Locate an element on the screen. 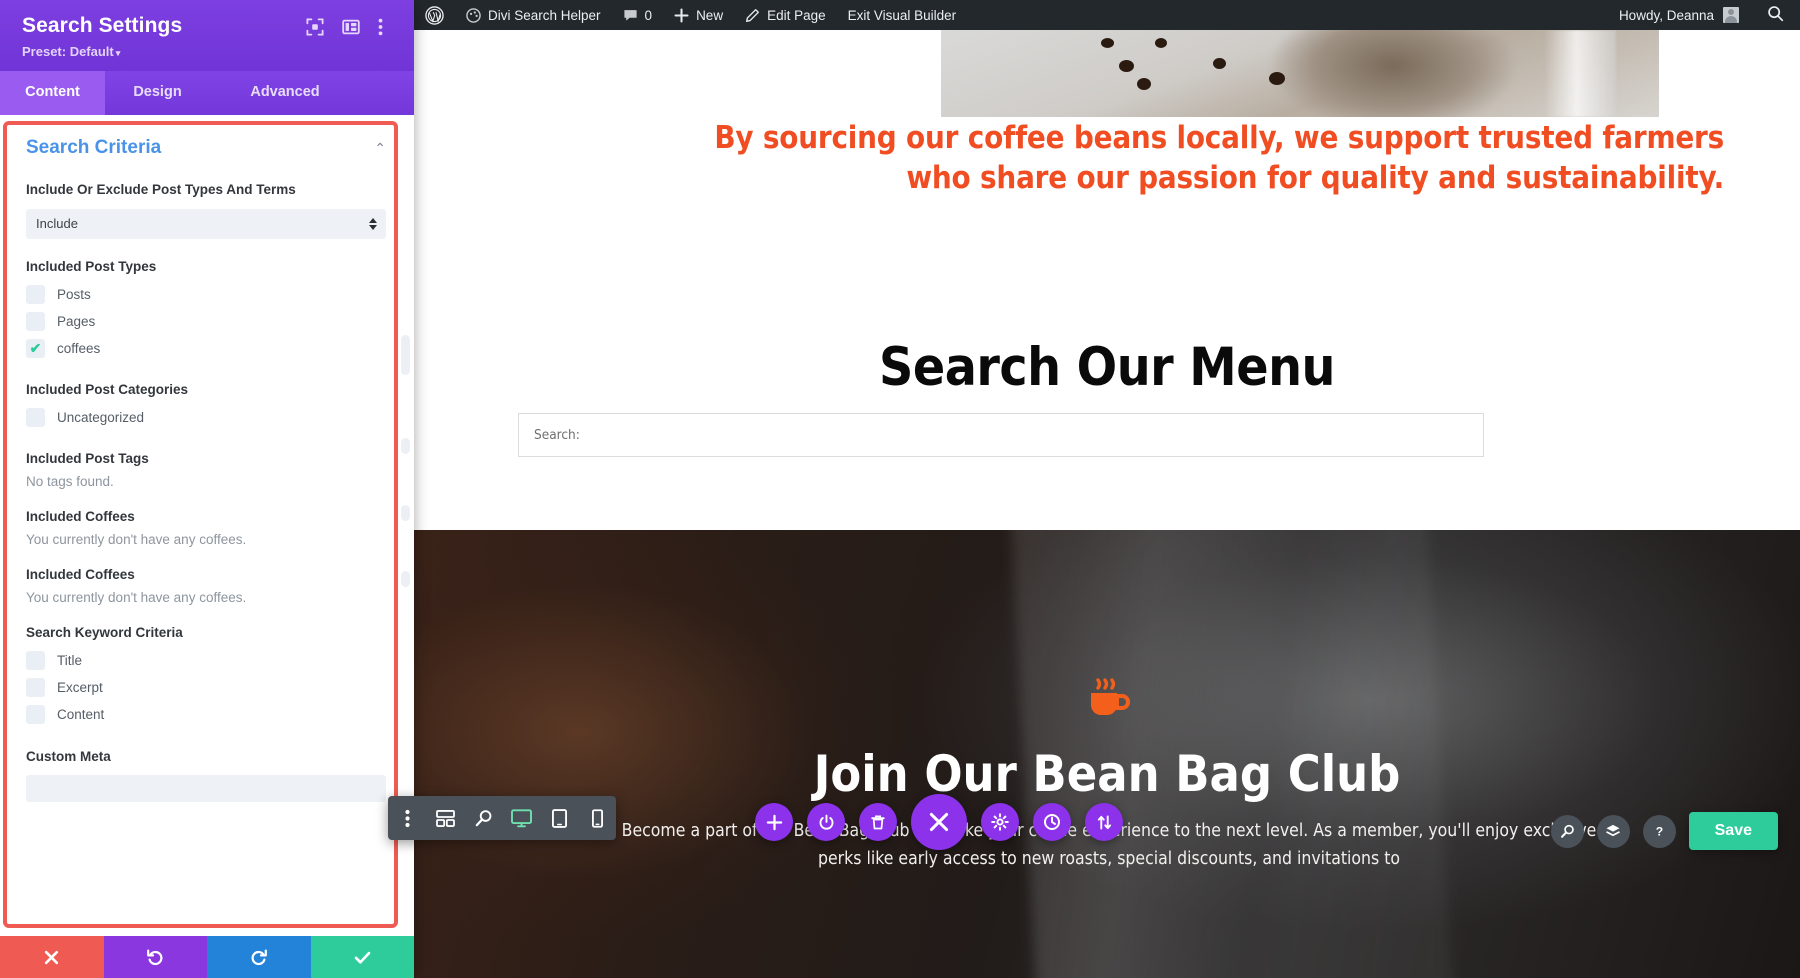 The height and width of the screenshot is (978, 1800). delete-button is located at coordinates (878, 822).